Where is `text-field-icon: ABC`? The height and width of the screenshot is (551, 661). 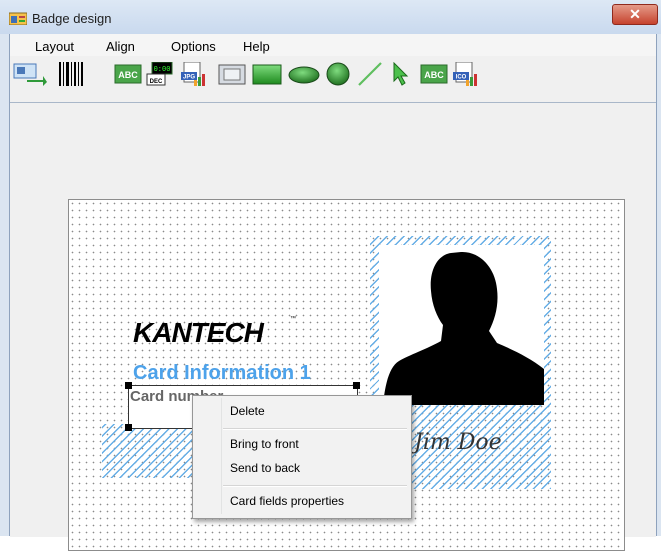 text-field-icon: ABC is located at coordinates (128, 74).